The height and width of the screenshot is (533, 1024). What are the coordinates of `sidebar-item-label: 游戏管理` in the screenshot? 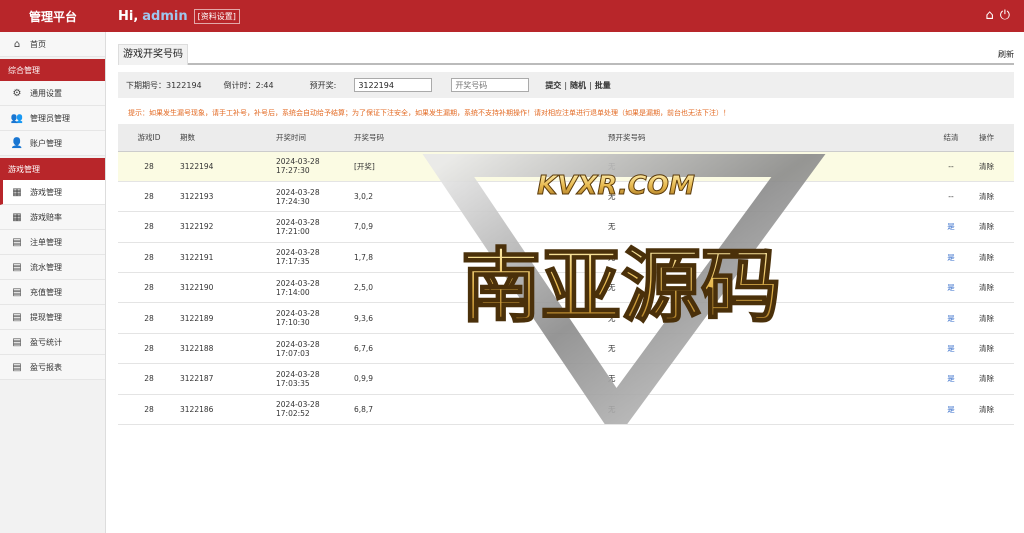 It's located at (46, 192).